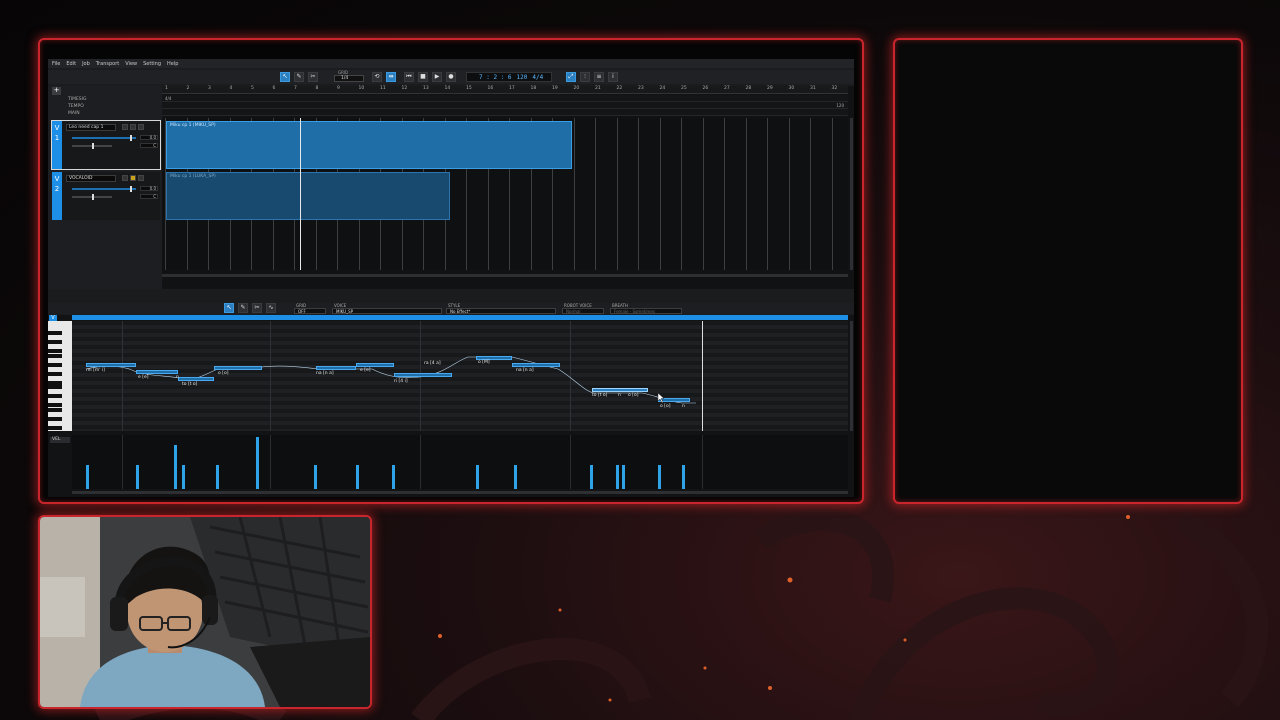  What do you see at coordinates (585, 77) in the screenshot?
I see `mixer-icon: ⫶` at bounding box center [585, 77].